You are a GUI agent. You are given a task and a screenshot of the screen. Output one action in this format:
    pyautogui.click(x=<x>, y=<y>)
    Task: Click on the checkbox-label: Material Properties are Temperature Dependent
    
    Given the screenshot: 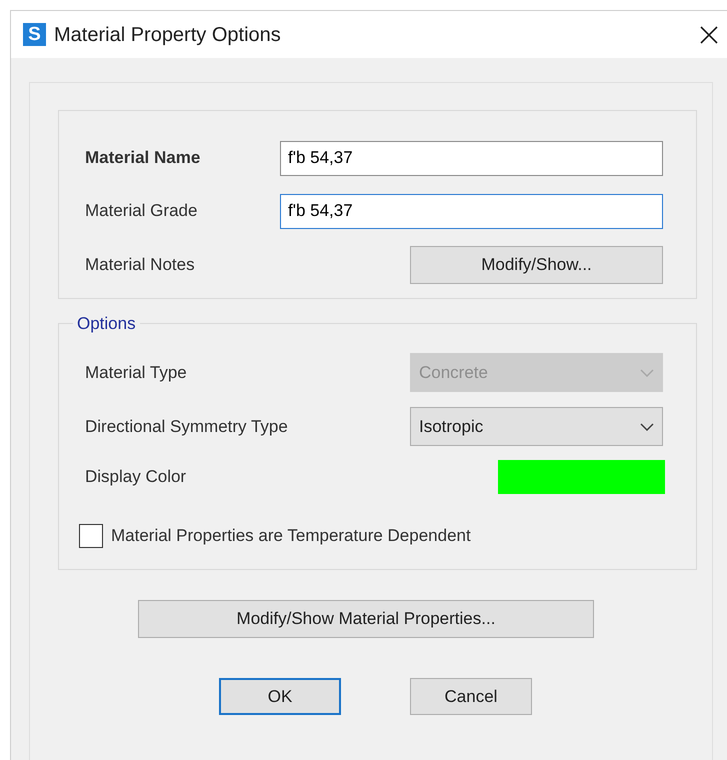 What is the action you would take?
    pyautogui.click(x=291, y=536)
    